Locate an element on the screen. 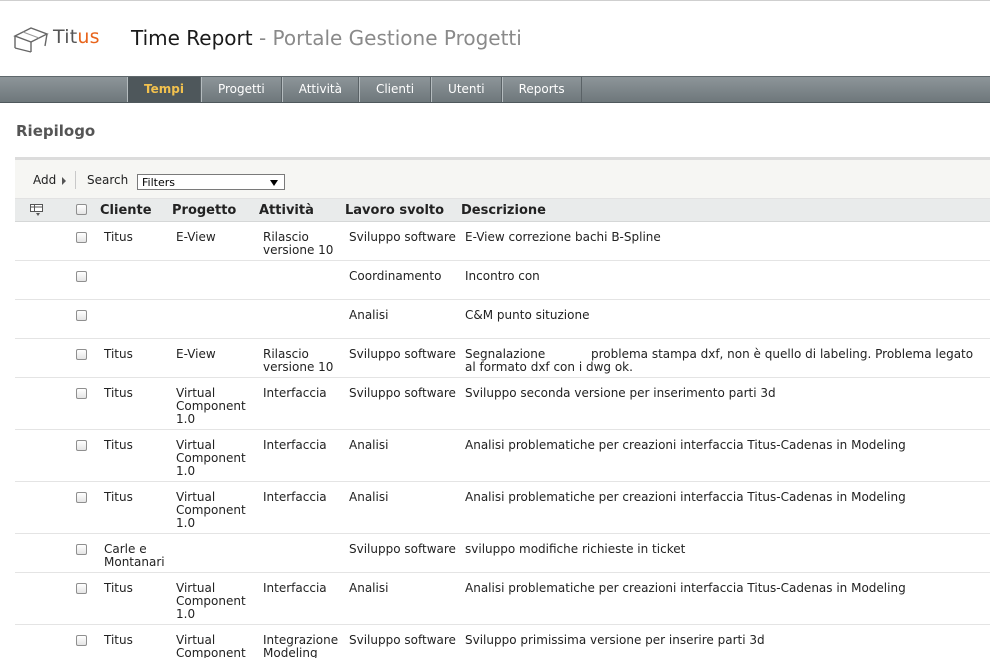 This screenshot has height=658, width=990. table-row: Coordinamento Incontro con is located at coordinates (502, 280).